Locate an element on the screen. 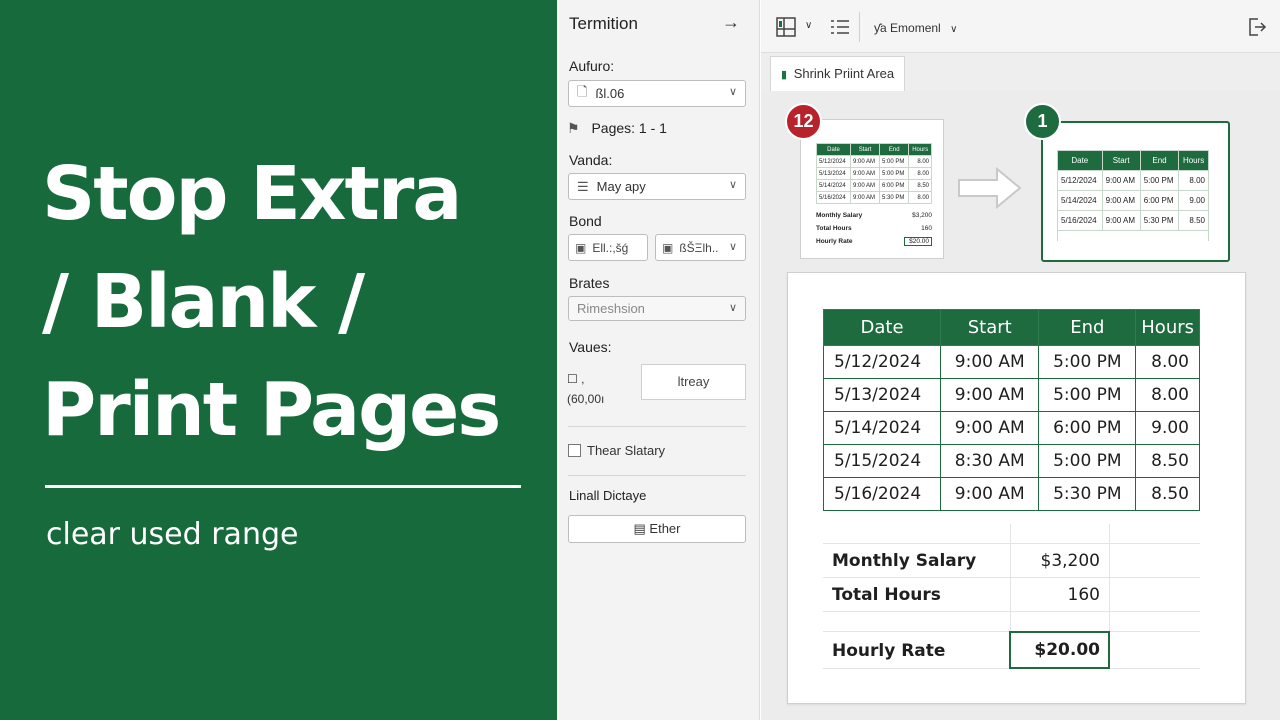 The image size is (1280, 720). brates-dropdown: Rimeshsion ∨ is located at coordinates (657, 308).